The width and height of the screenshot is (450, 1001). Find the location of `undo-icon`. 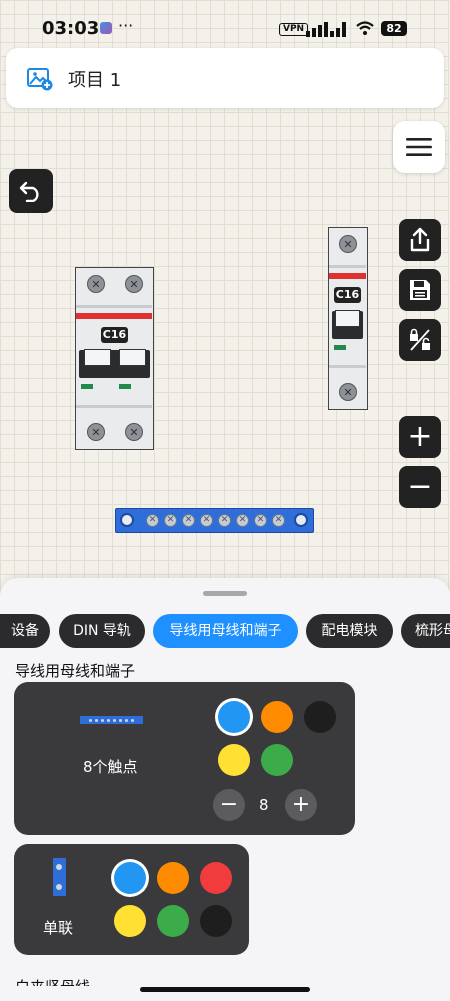

undo-icon is located at coordinates (29, 191).